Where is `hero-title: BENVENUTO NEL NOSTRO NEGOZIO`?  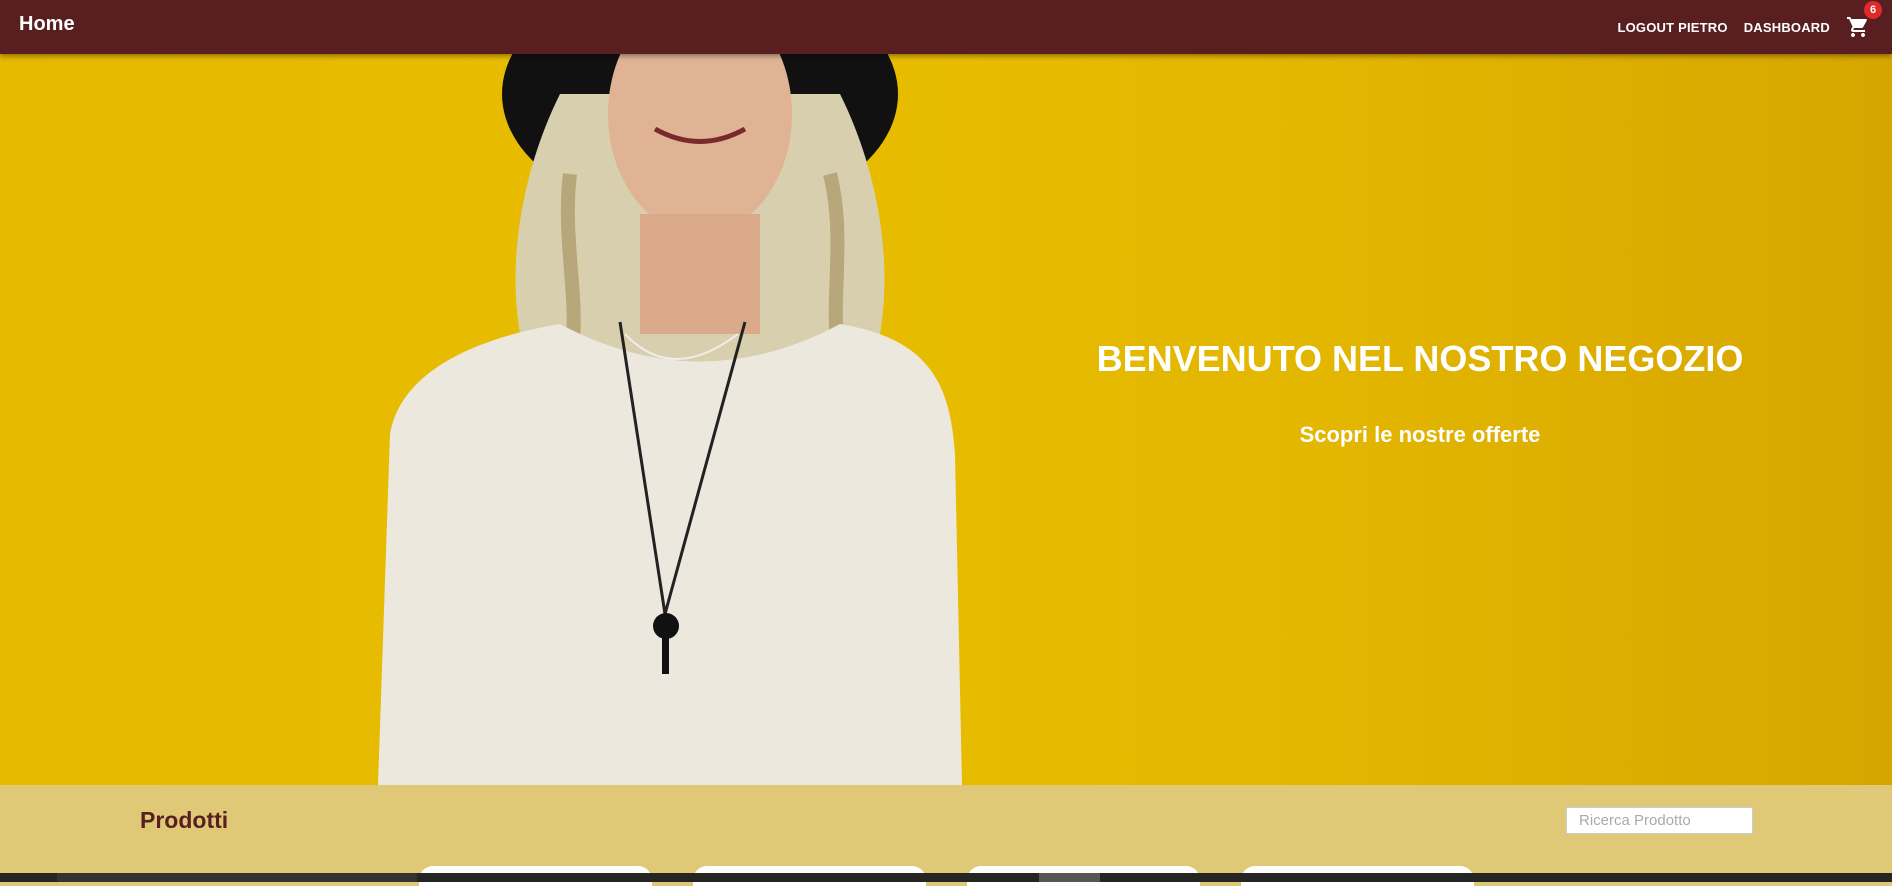
hero-title: BENVENUTO NEL NOSTRO NEGOZIO is located at coordinates (1420, 358).